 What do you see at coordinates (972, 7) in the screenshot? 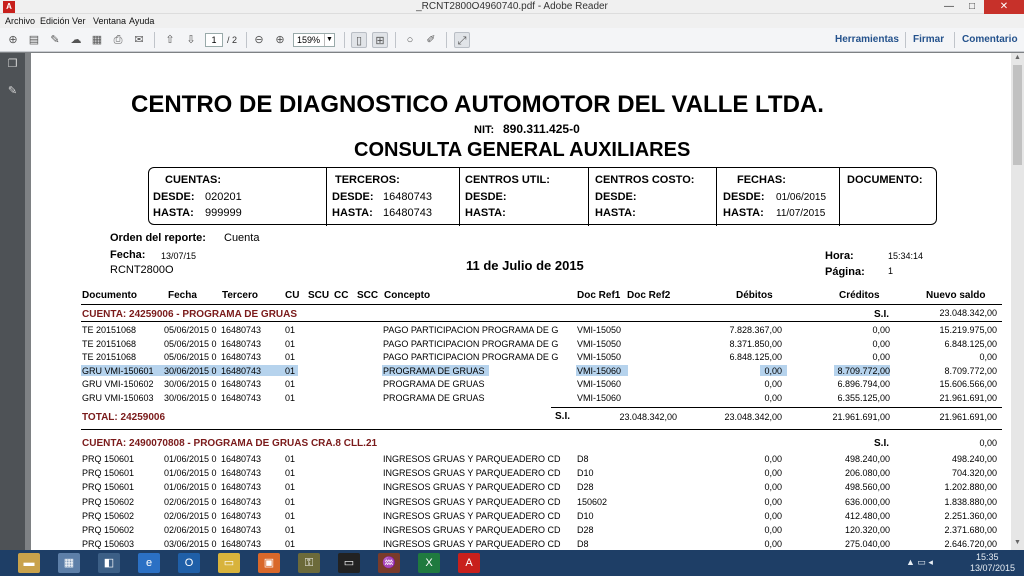
I see `maximize-button: □` at bounding box center [972, 7].